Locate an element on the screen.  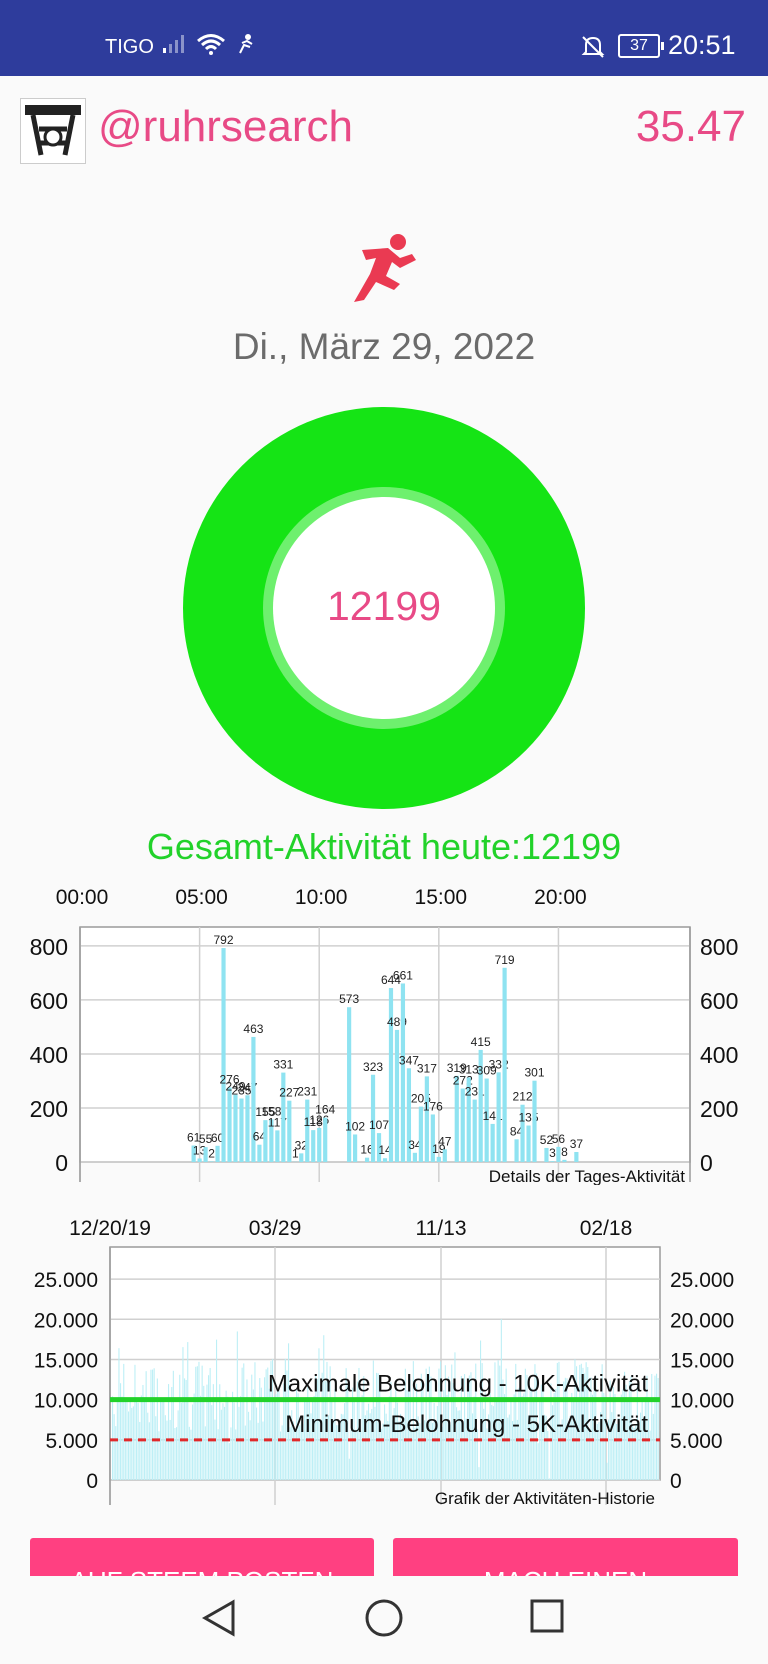
back-icon is located at coordinates (219, 1618).